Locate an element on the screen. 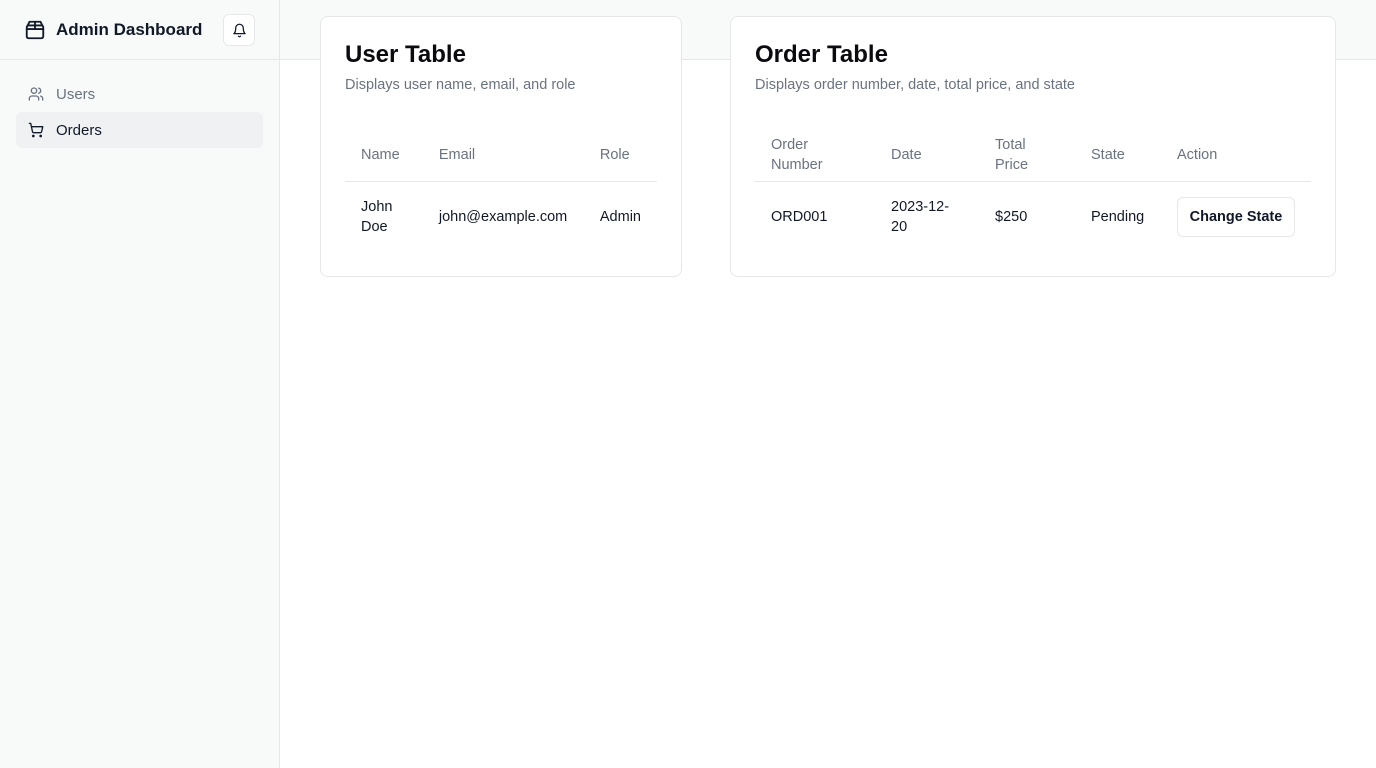 The image size is (1376, 768). card-title: User Table is located at coordinates (405, 54).